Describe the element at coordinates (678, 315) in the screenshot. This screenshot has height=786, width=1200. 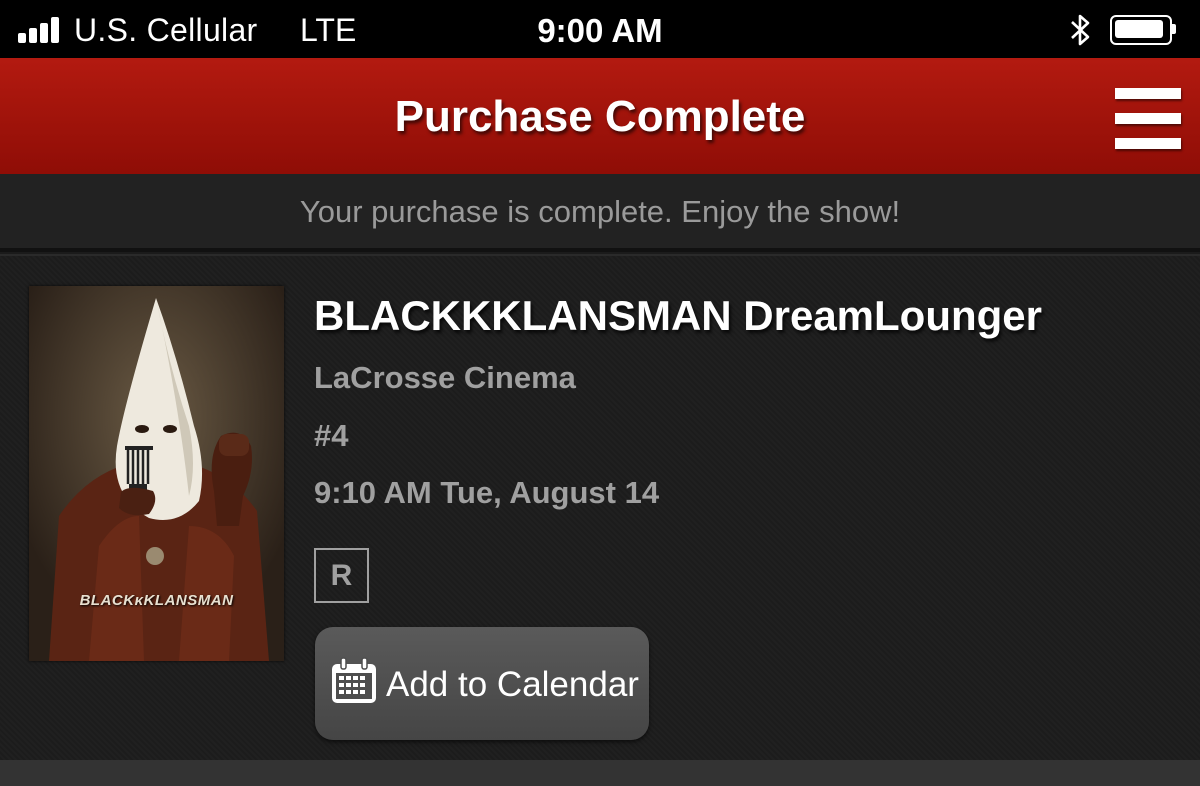
I see `movie-title: BLACKKKLANSMAN DreamLounger` at that location.